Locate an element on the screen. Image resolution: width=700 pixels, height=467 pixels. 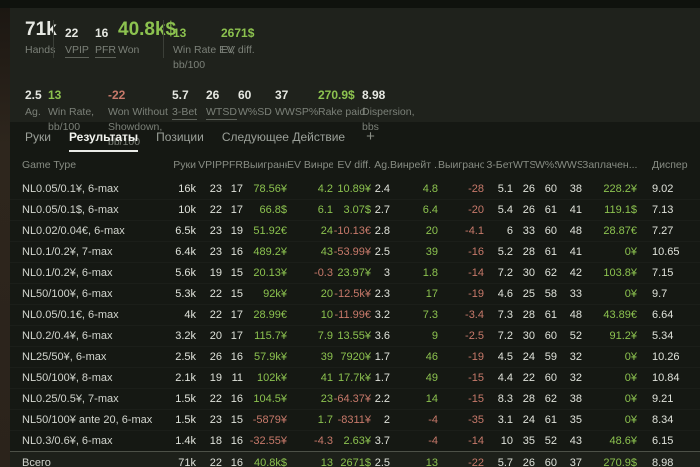
column-header-wsd: W%SD is located at coordinates (546, 165).